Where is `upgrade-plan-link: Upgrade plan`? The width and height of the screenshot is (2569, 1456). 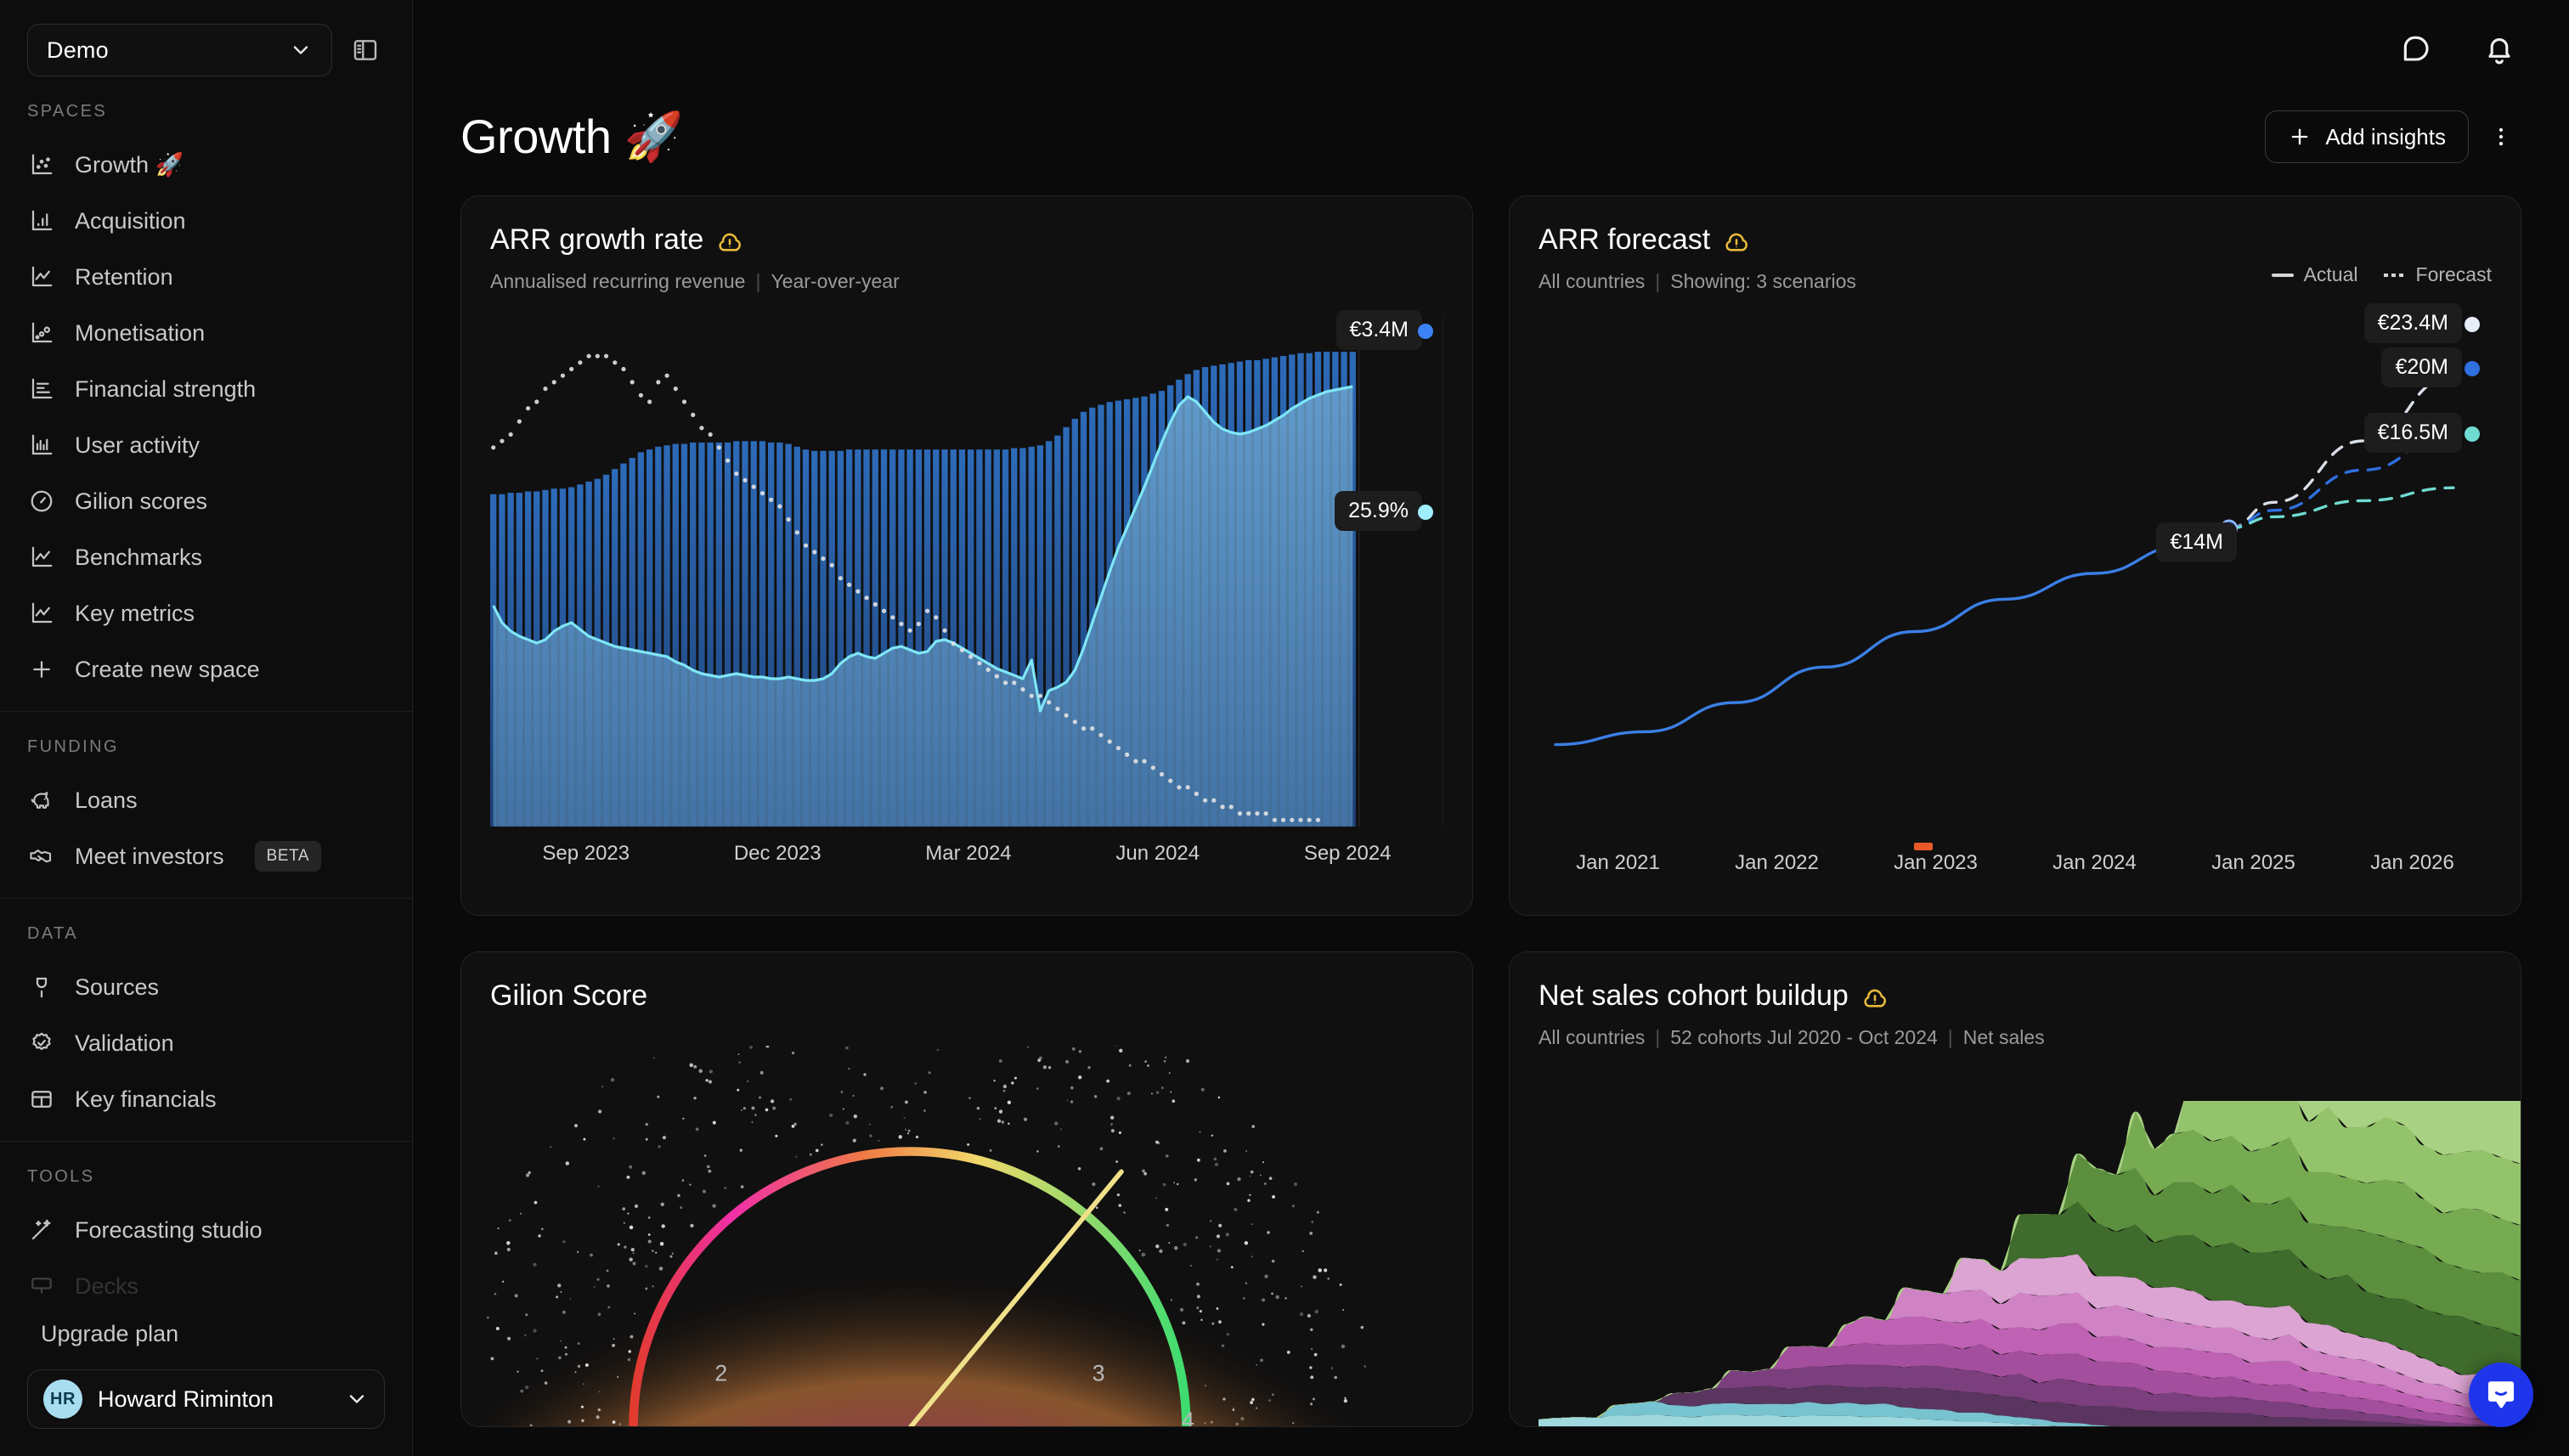
upgrade-plan-link: Upgrade plan is located at coordinates (206, 1337).